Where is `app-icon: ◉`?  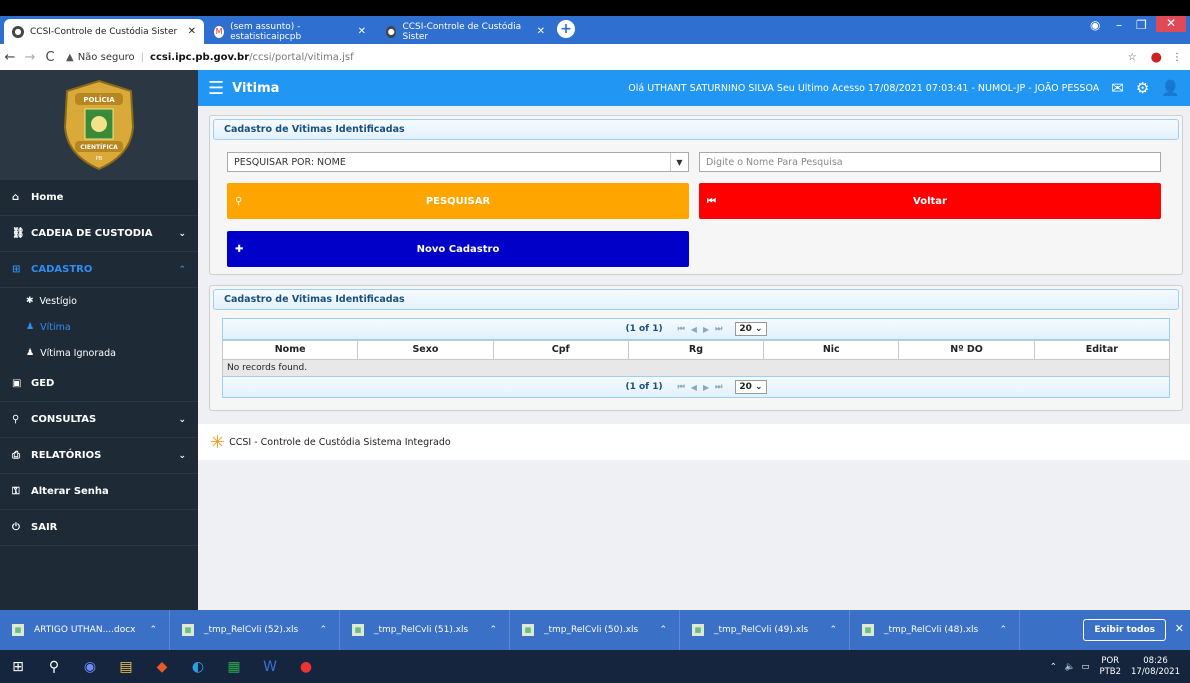 app-icon: ◉ is located at coordinates (90, 666).